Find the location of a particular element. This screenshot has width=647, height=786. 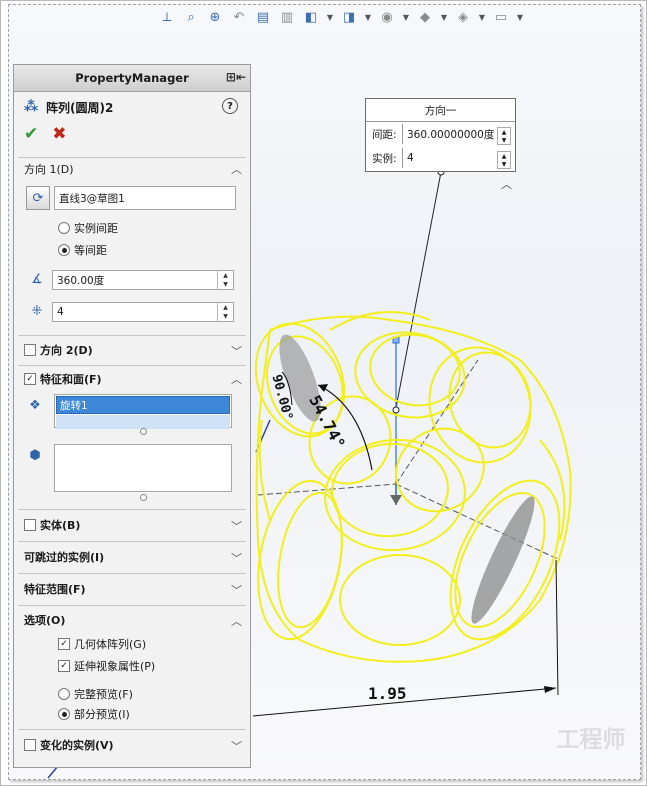

features-faces-checkbox: ✓ is located at coordinates (30, 379).